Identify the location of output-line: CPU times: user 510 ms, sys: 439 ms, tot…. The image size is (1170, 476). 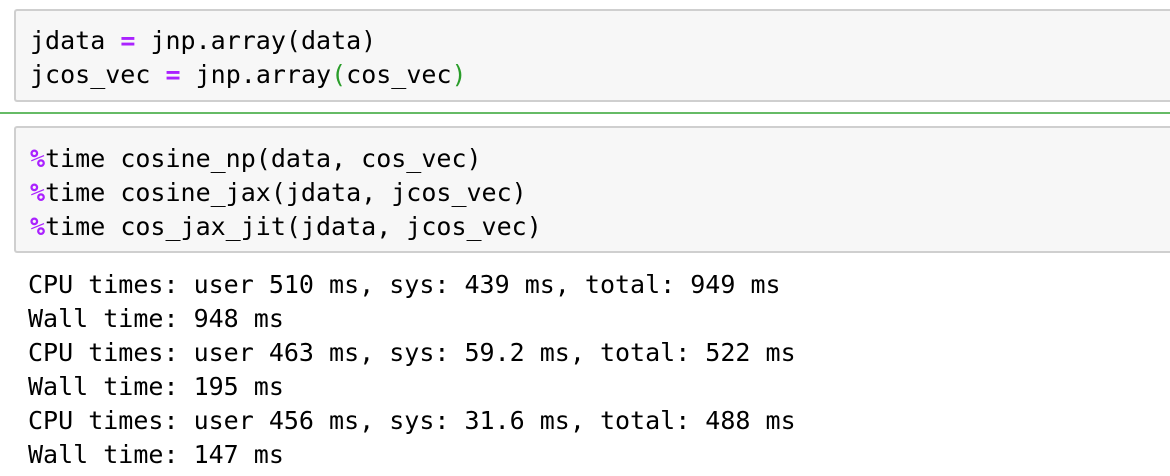
(404, 284).